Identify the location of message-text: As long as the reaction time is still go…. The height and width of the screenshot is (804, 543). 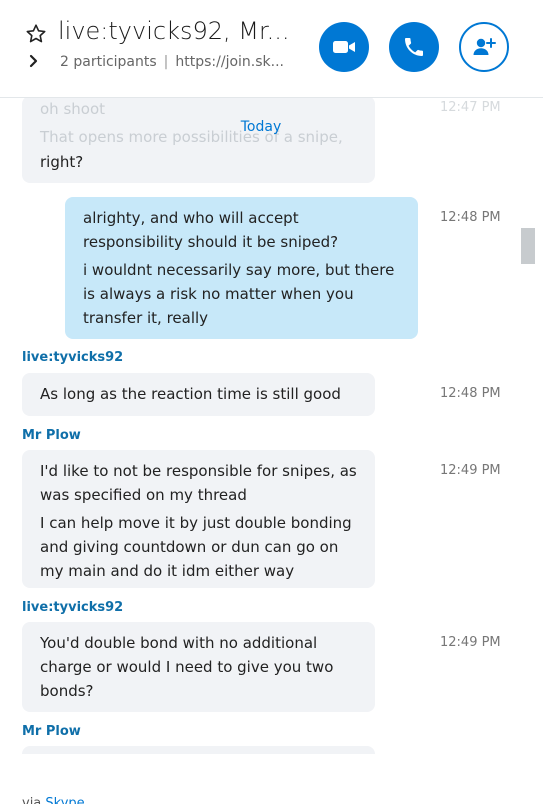
(190, 394).